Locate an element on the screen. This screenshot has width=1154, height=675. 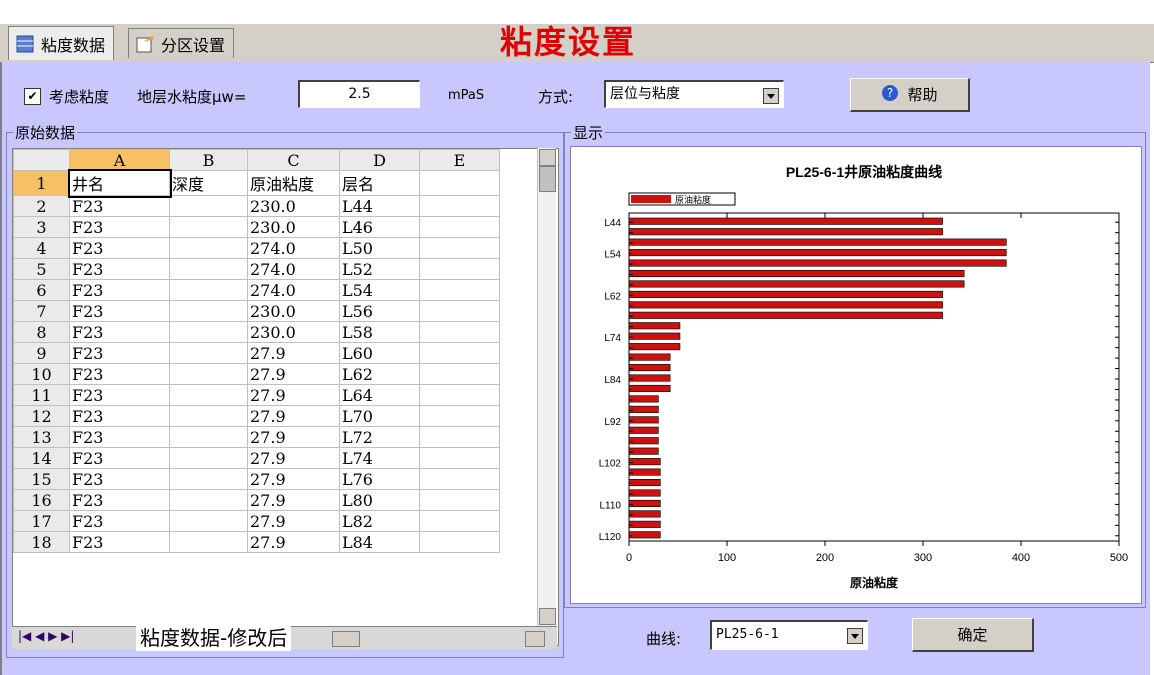
consider-viscosity-checkbox: ✔ is located at coordinates (32, 96).